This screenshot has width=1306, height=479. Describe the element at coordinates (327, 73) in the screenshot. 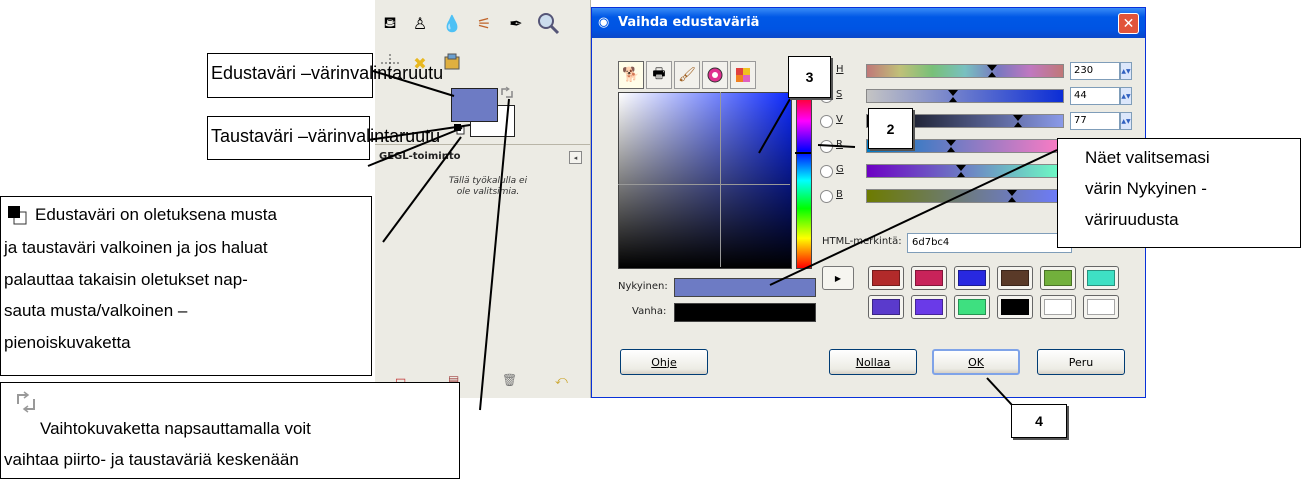

I see `callout-text: Edustaväri –värinvalintaruutu` at that location.